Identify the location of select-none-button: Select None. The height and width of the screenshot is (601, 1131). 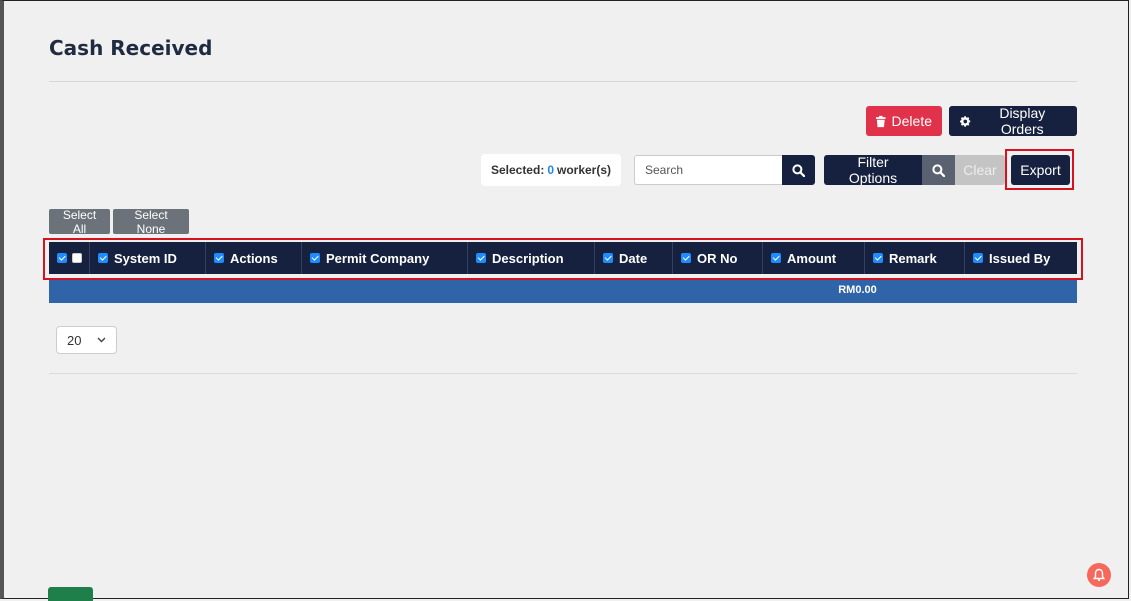
(151, 222).